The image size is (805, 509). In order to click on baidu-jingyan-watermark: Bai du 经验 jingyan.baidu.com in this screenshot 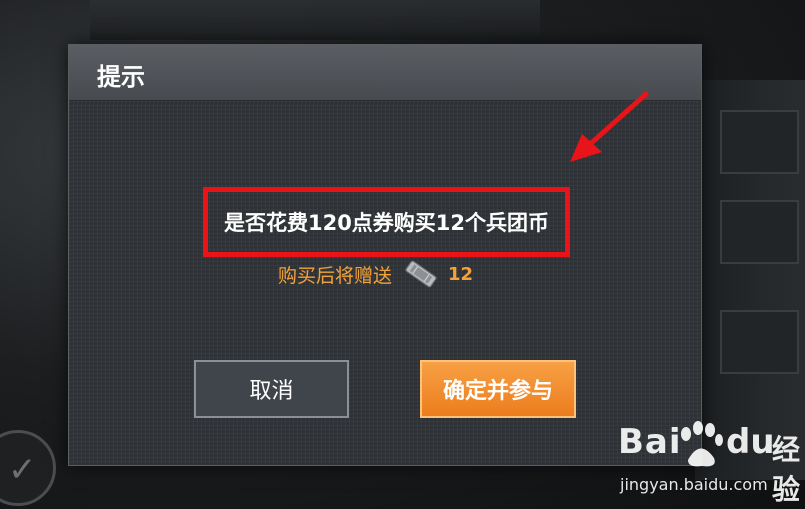, I will do `click(707, 463)`.